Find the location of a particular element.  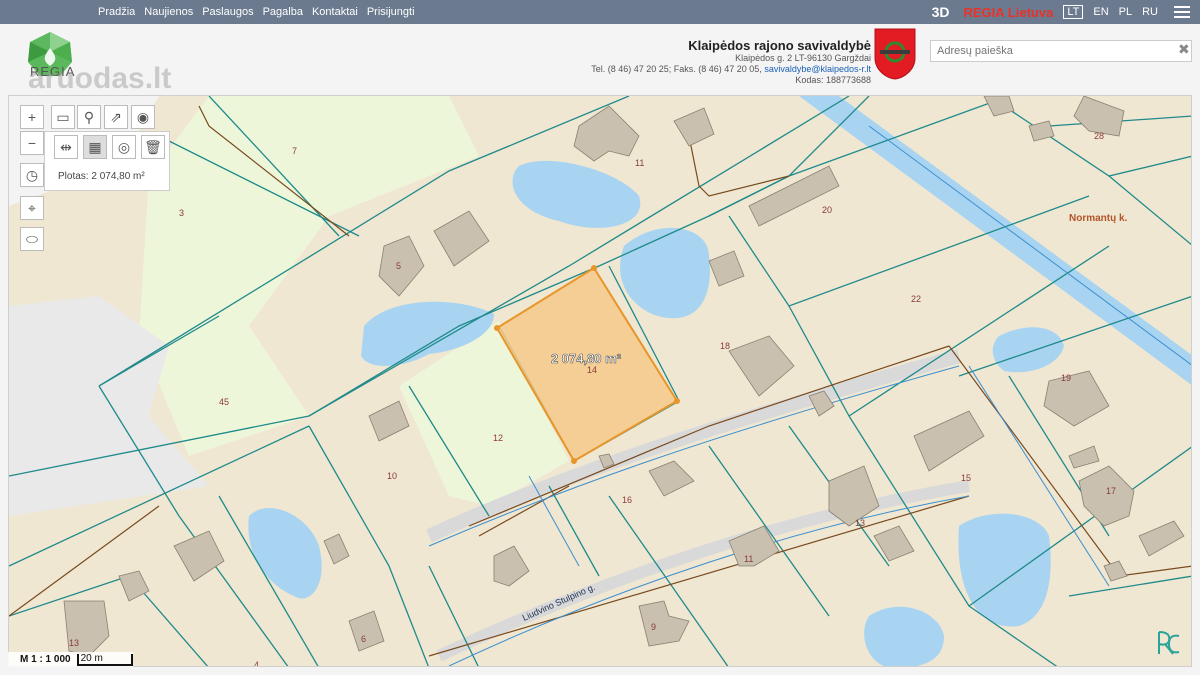

select-area-icon: ⬭ is located at coordinates (32, 239).